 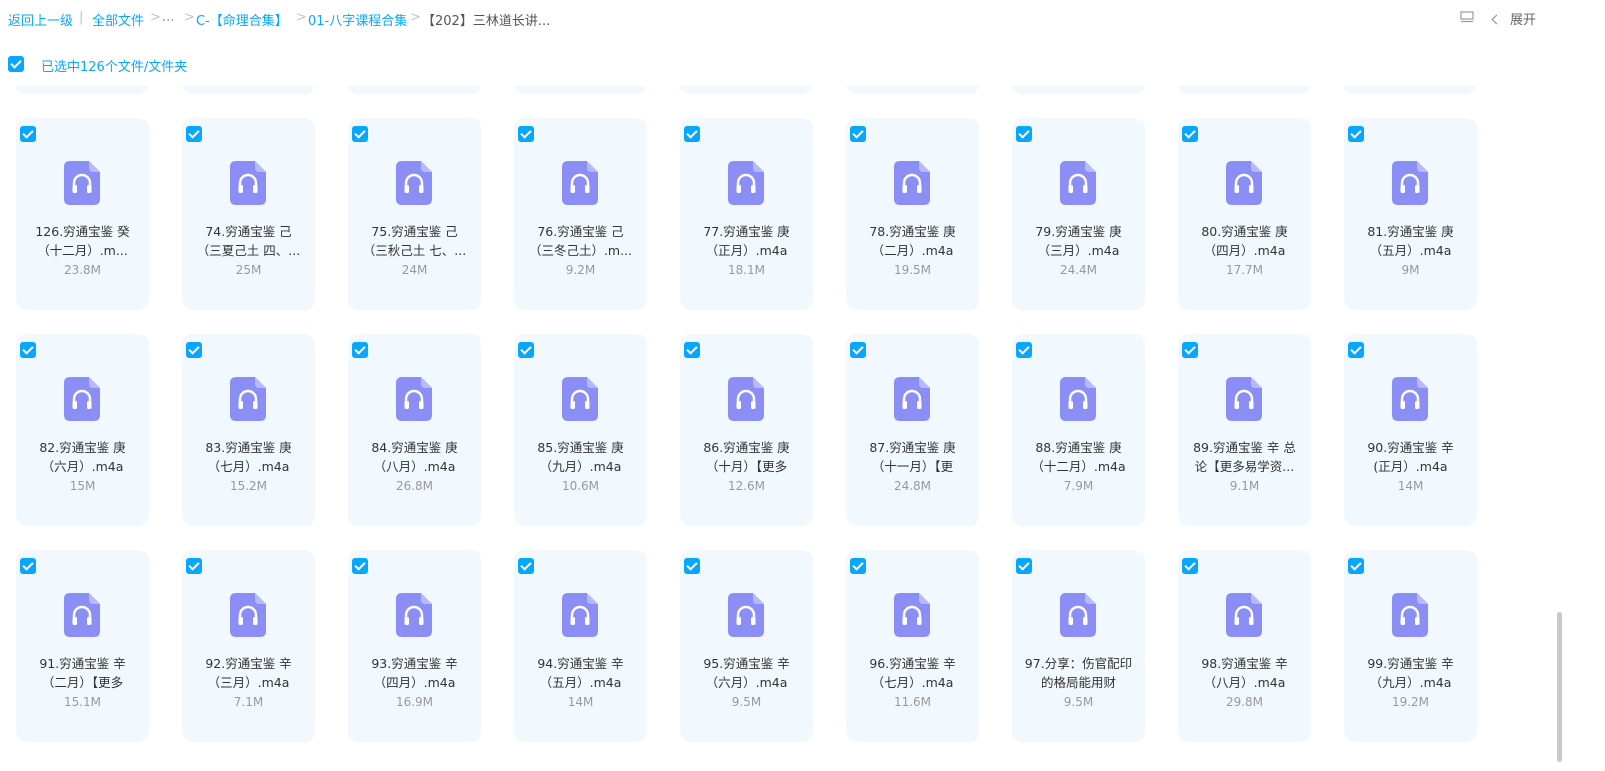 What do you see at coordinates (82, 270) in the screenshot?
I see `file-size: 23.8M` at bounding box center [82, 270].